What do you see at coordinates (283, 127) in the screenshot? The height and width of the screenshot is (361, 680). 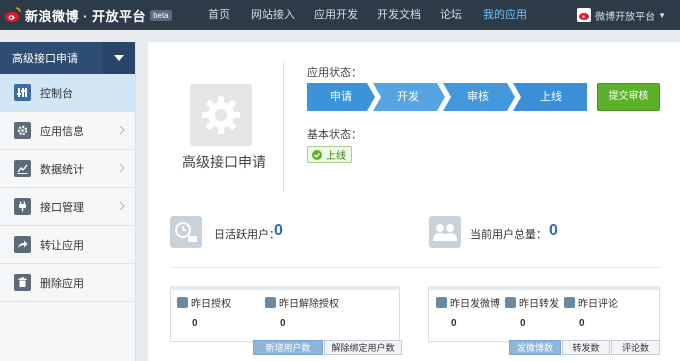 I see `vertical-divider` at bounding box center [283, 127].